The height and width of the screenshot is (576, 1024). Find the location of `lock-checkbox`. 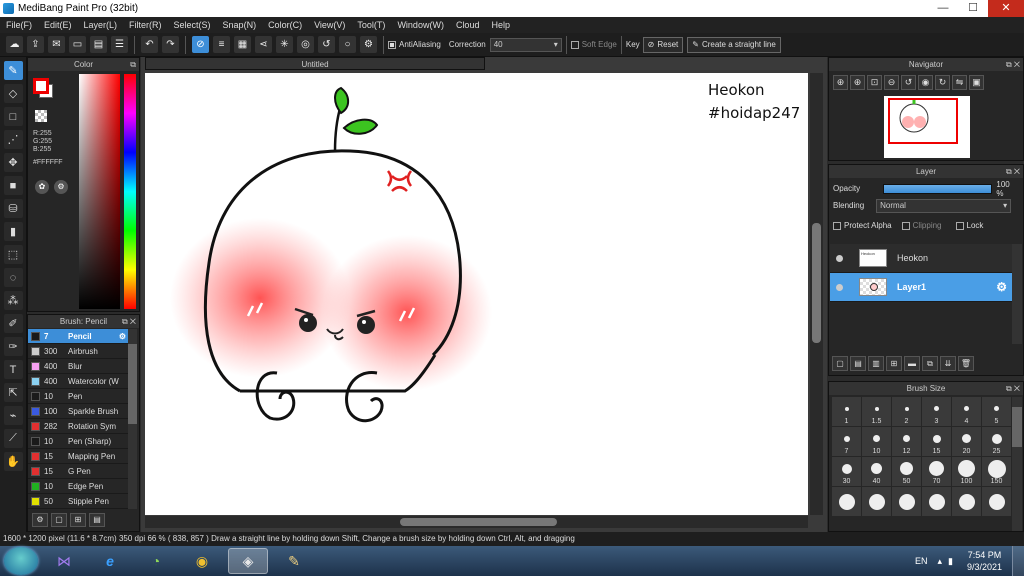

lock-checkbox is located at coordinates (959, 225).